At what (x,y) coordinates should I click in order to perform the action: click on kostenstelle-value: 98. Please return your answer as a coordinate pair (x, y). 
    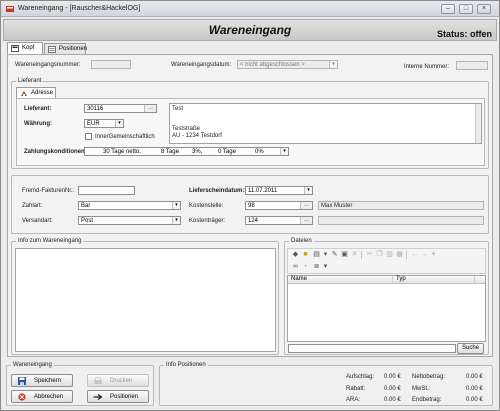
    Looking at the image, I should click on (251, 206).